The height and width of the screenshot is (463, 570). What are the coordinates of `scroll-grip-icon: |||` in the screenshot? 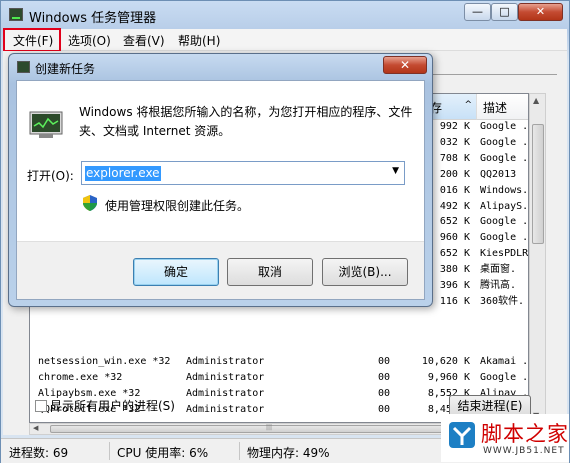 It's located at (269, 427).